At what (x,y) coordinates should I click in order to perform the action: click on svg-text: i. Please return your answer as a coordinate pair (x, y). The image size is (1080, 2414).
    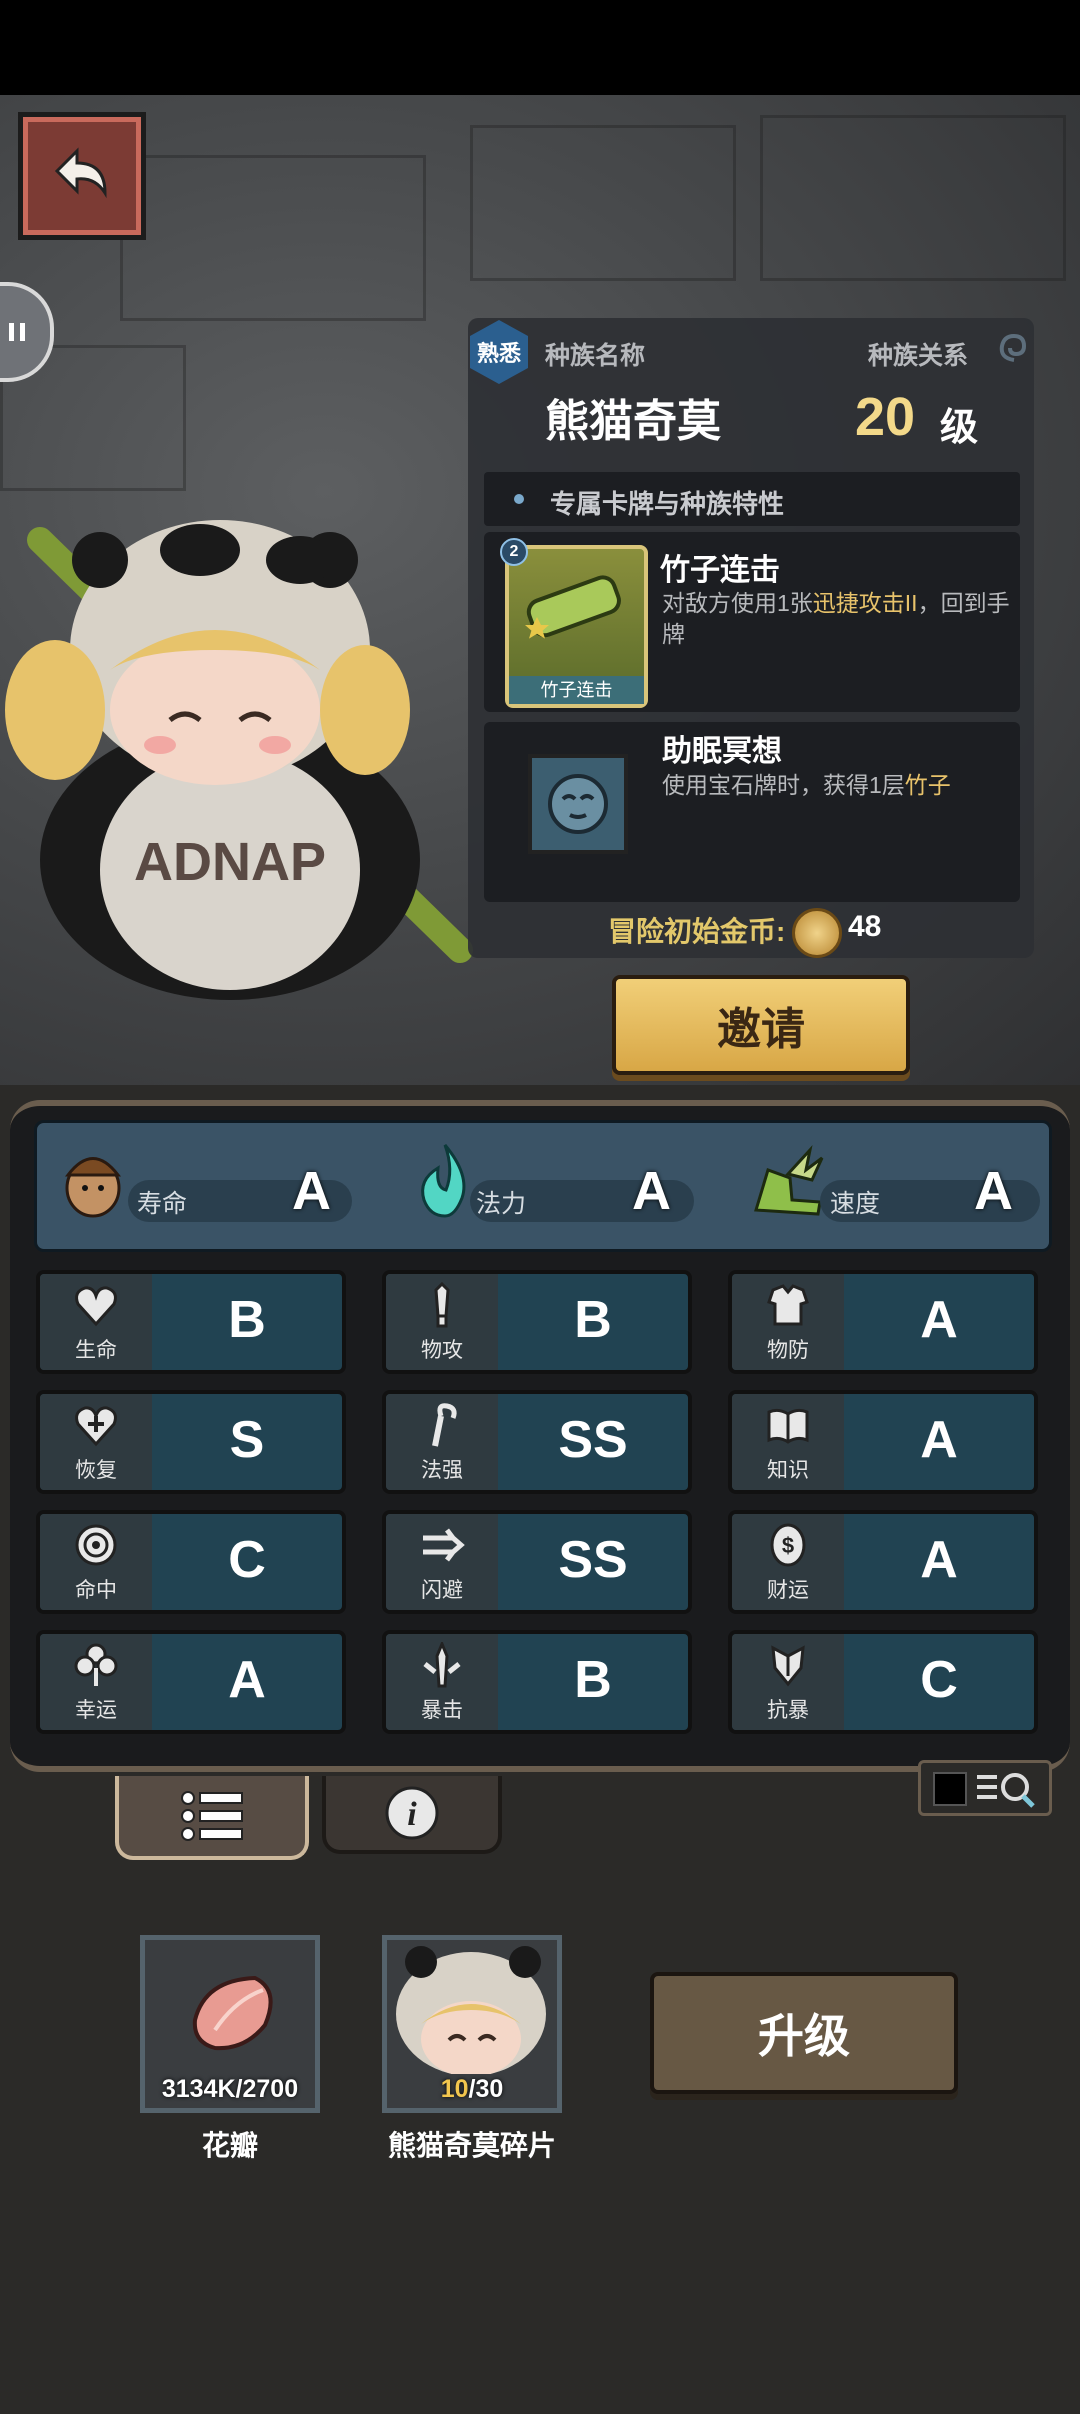
    Looking at the image, I should click on (412, 1814).